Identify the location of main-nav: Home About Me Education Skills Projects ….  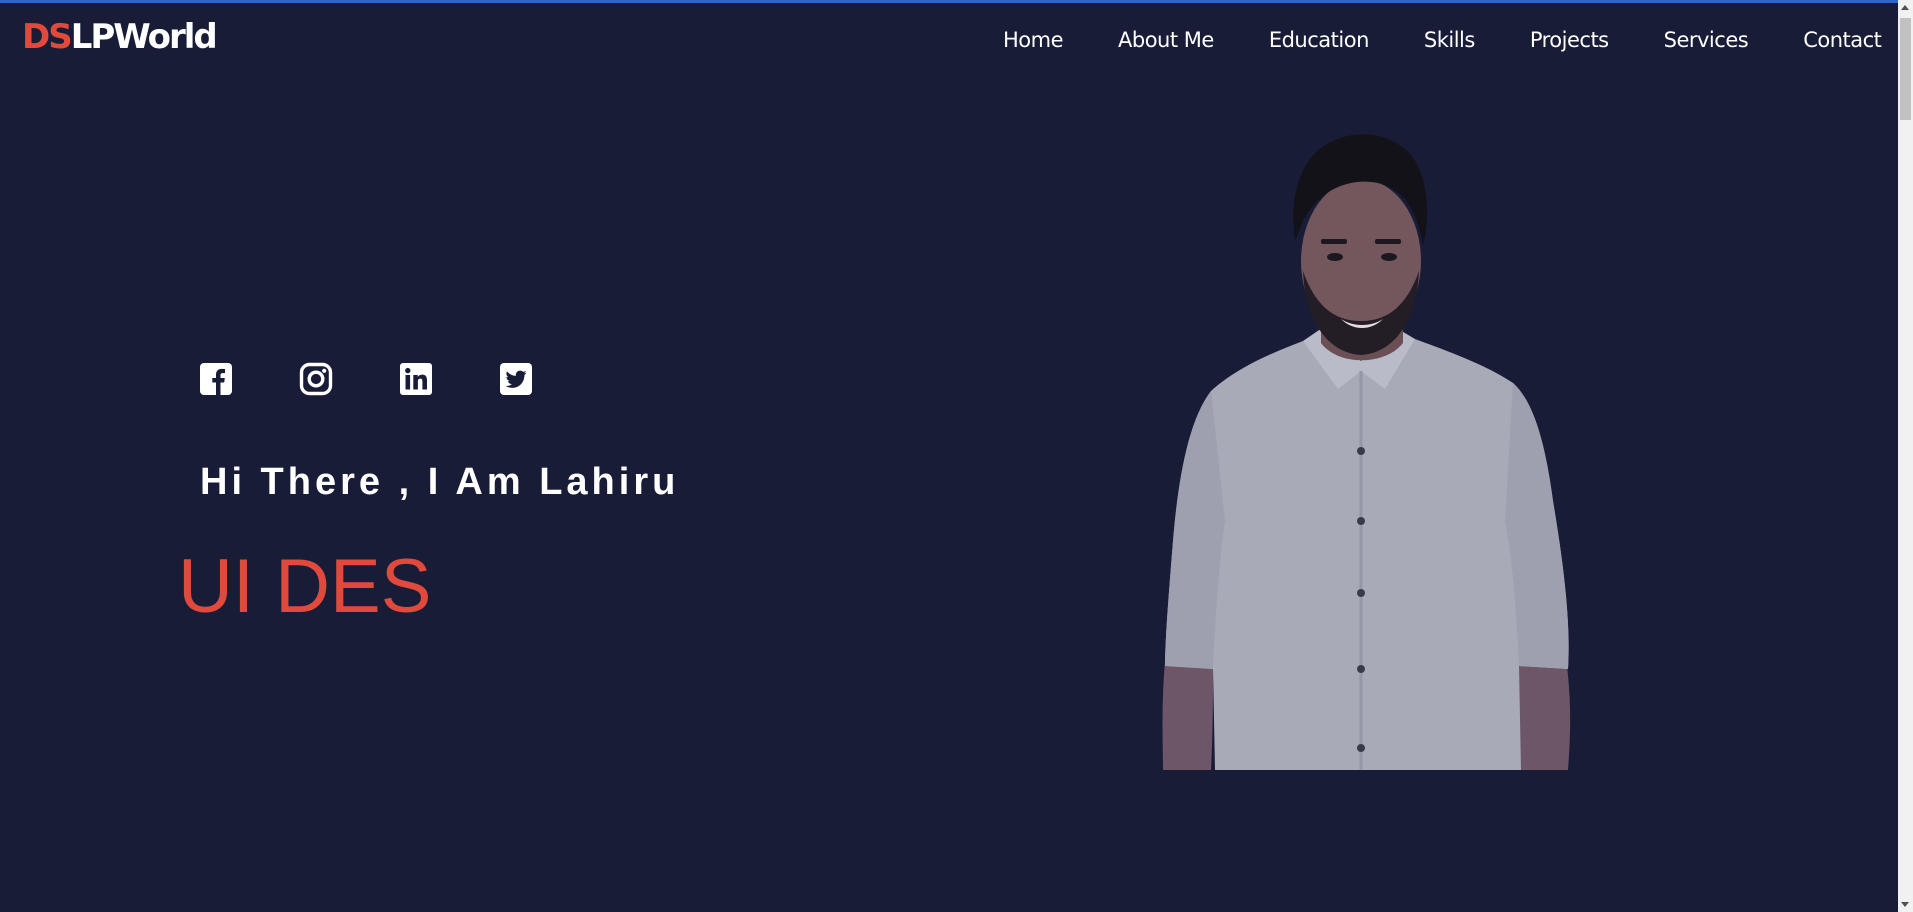
(1442, 40).